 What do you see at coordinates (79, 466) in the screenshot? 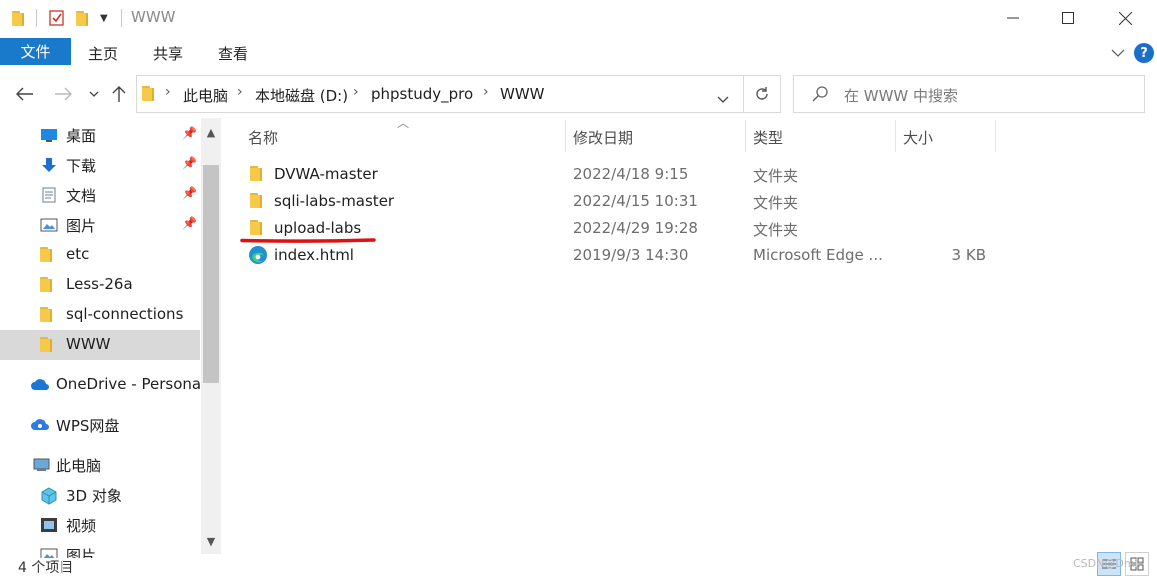
I see `nav-label: 此电脑` at bounding box center [79, 466].